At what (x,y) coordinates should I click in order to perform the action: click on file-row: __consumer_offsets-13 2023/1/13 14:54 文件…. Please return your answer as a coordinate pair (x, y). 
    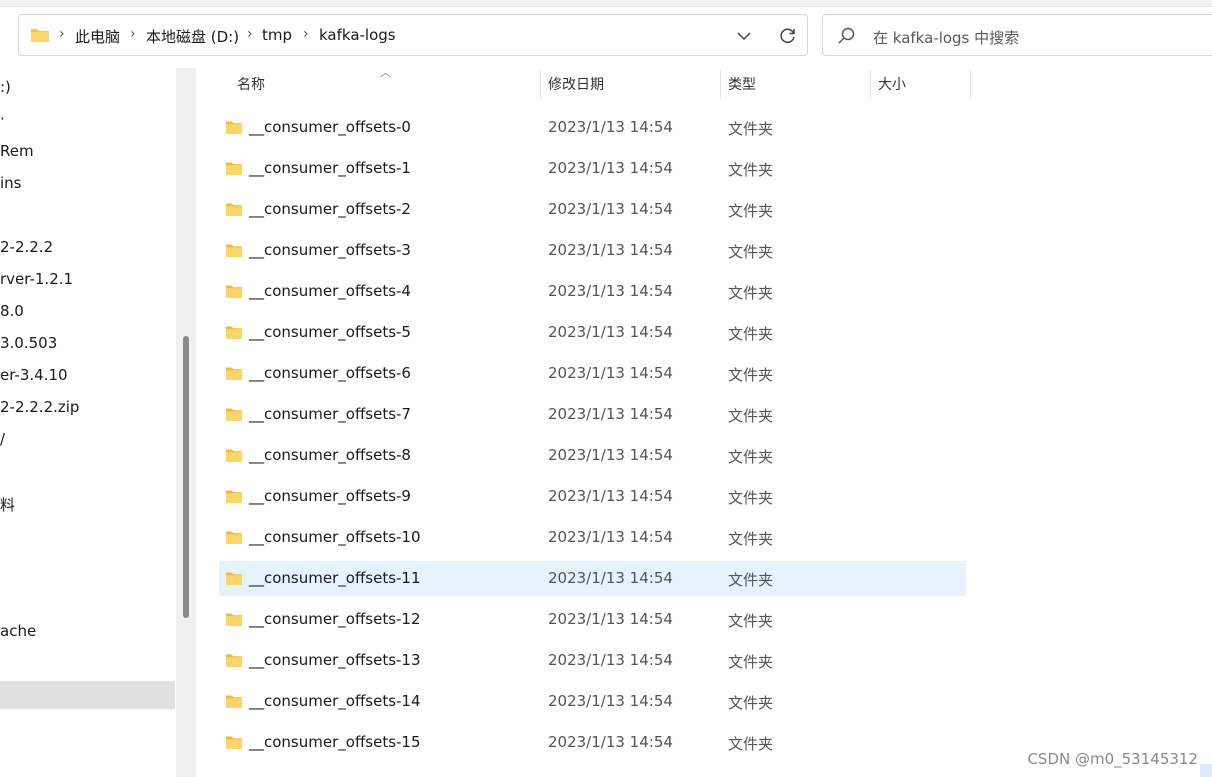
    Looking at the image, I should click on (592, 660).